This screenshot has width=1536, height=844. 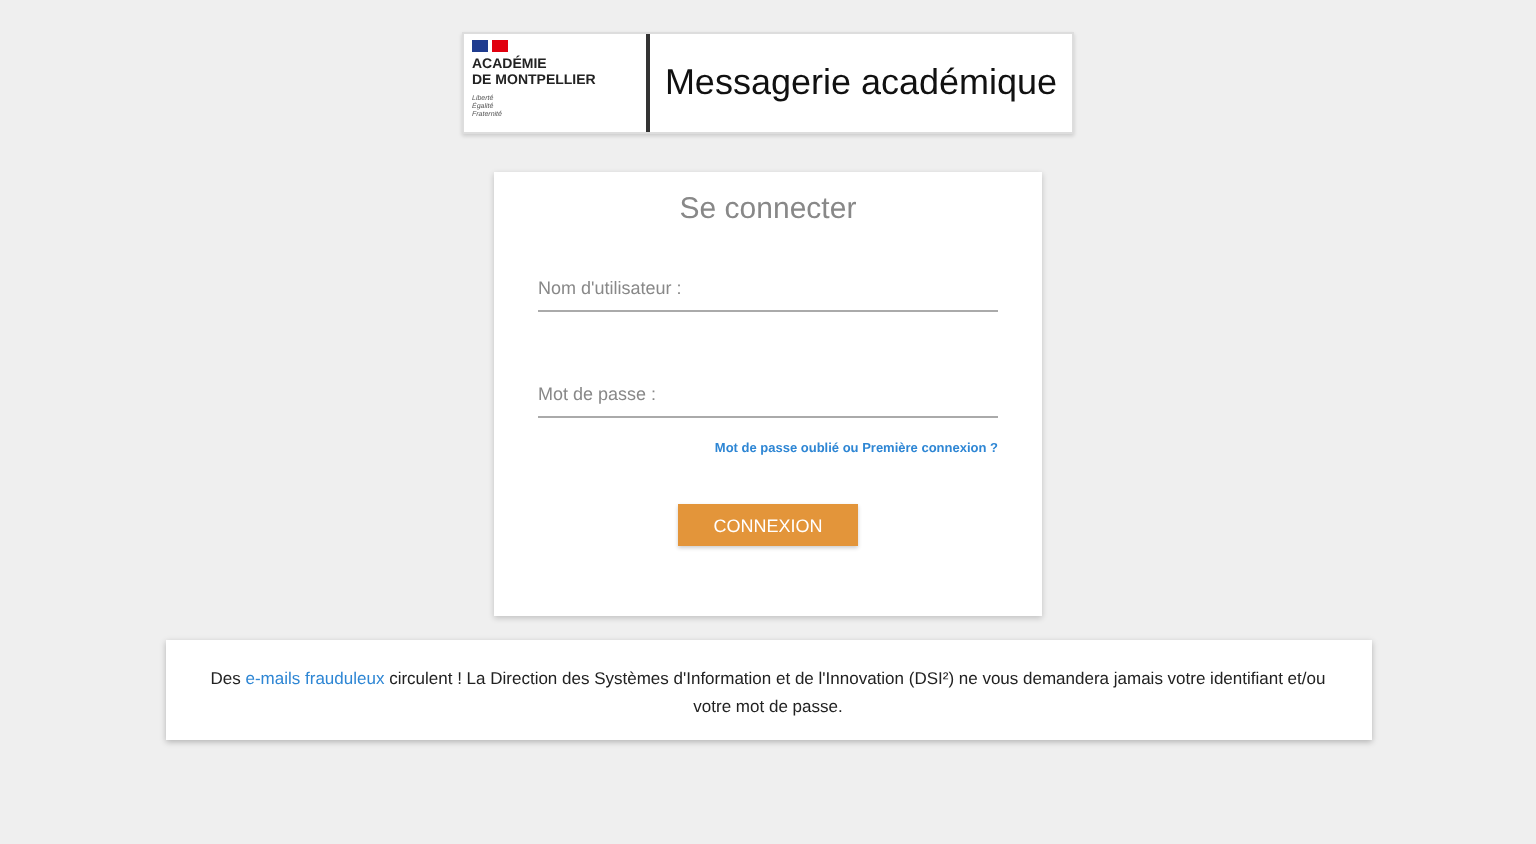 What do you see at coordinates (768, 291) in the screenshot?
I see `username-field: Nom d'utilisateur :` at bounding box center [768, 291].